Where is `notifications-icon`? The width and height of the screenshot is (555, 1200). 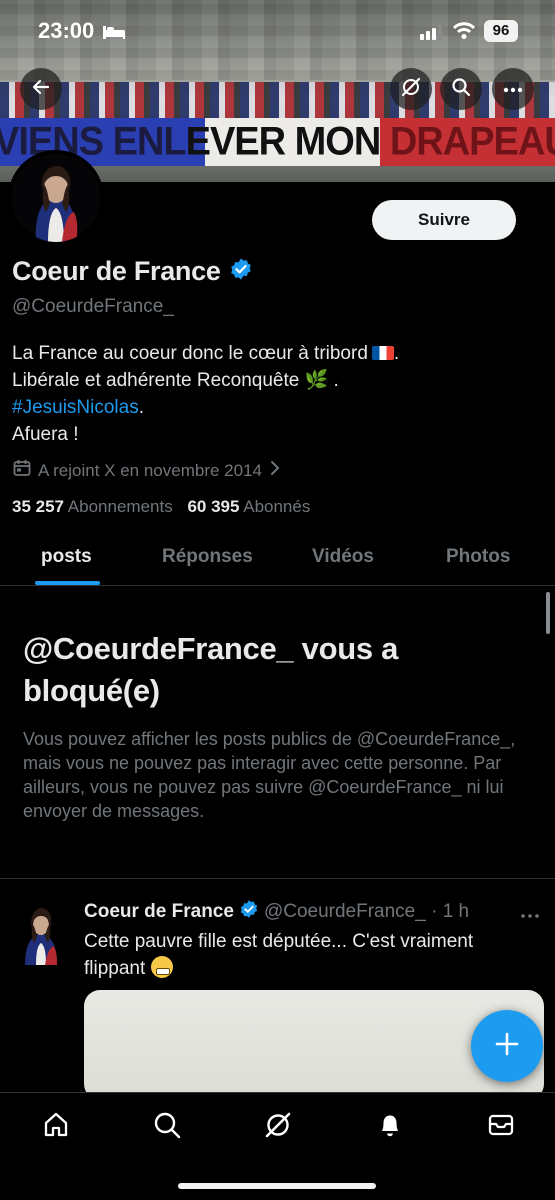
notifications-icon is located at coordinates (390, 1127).